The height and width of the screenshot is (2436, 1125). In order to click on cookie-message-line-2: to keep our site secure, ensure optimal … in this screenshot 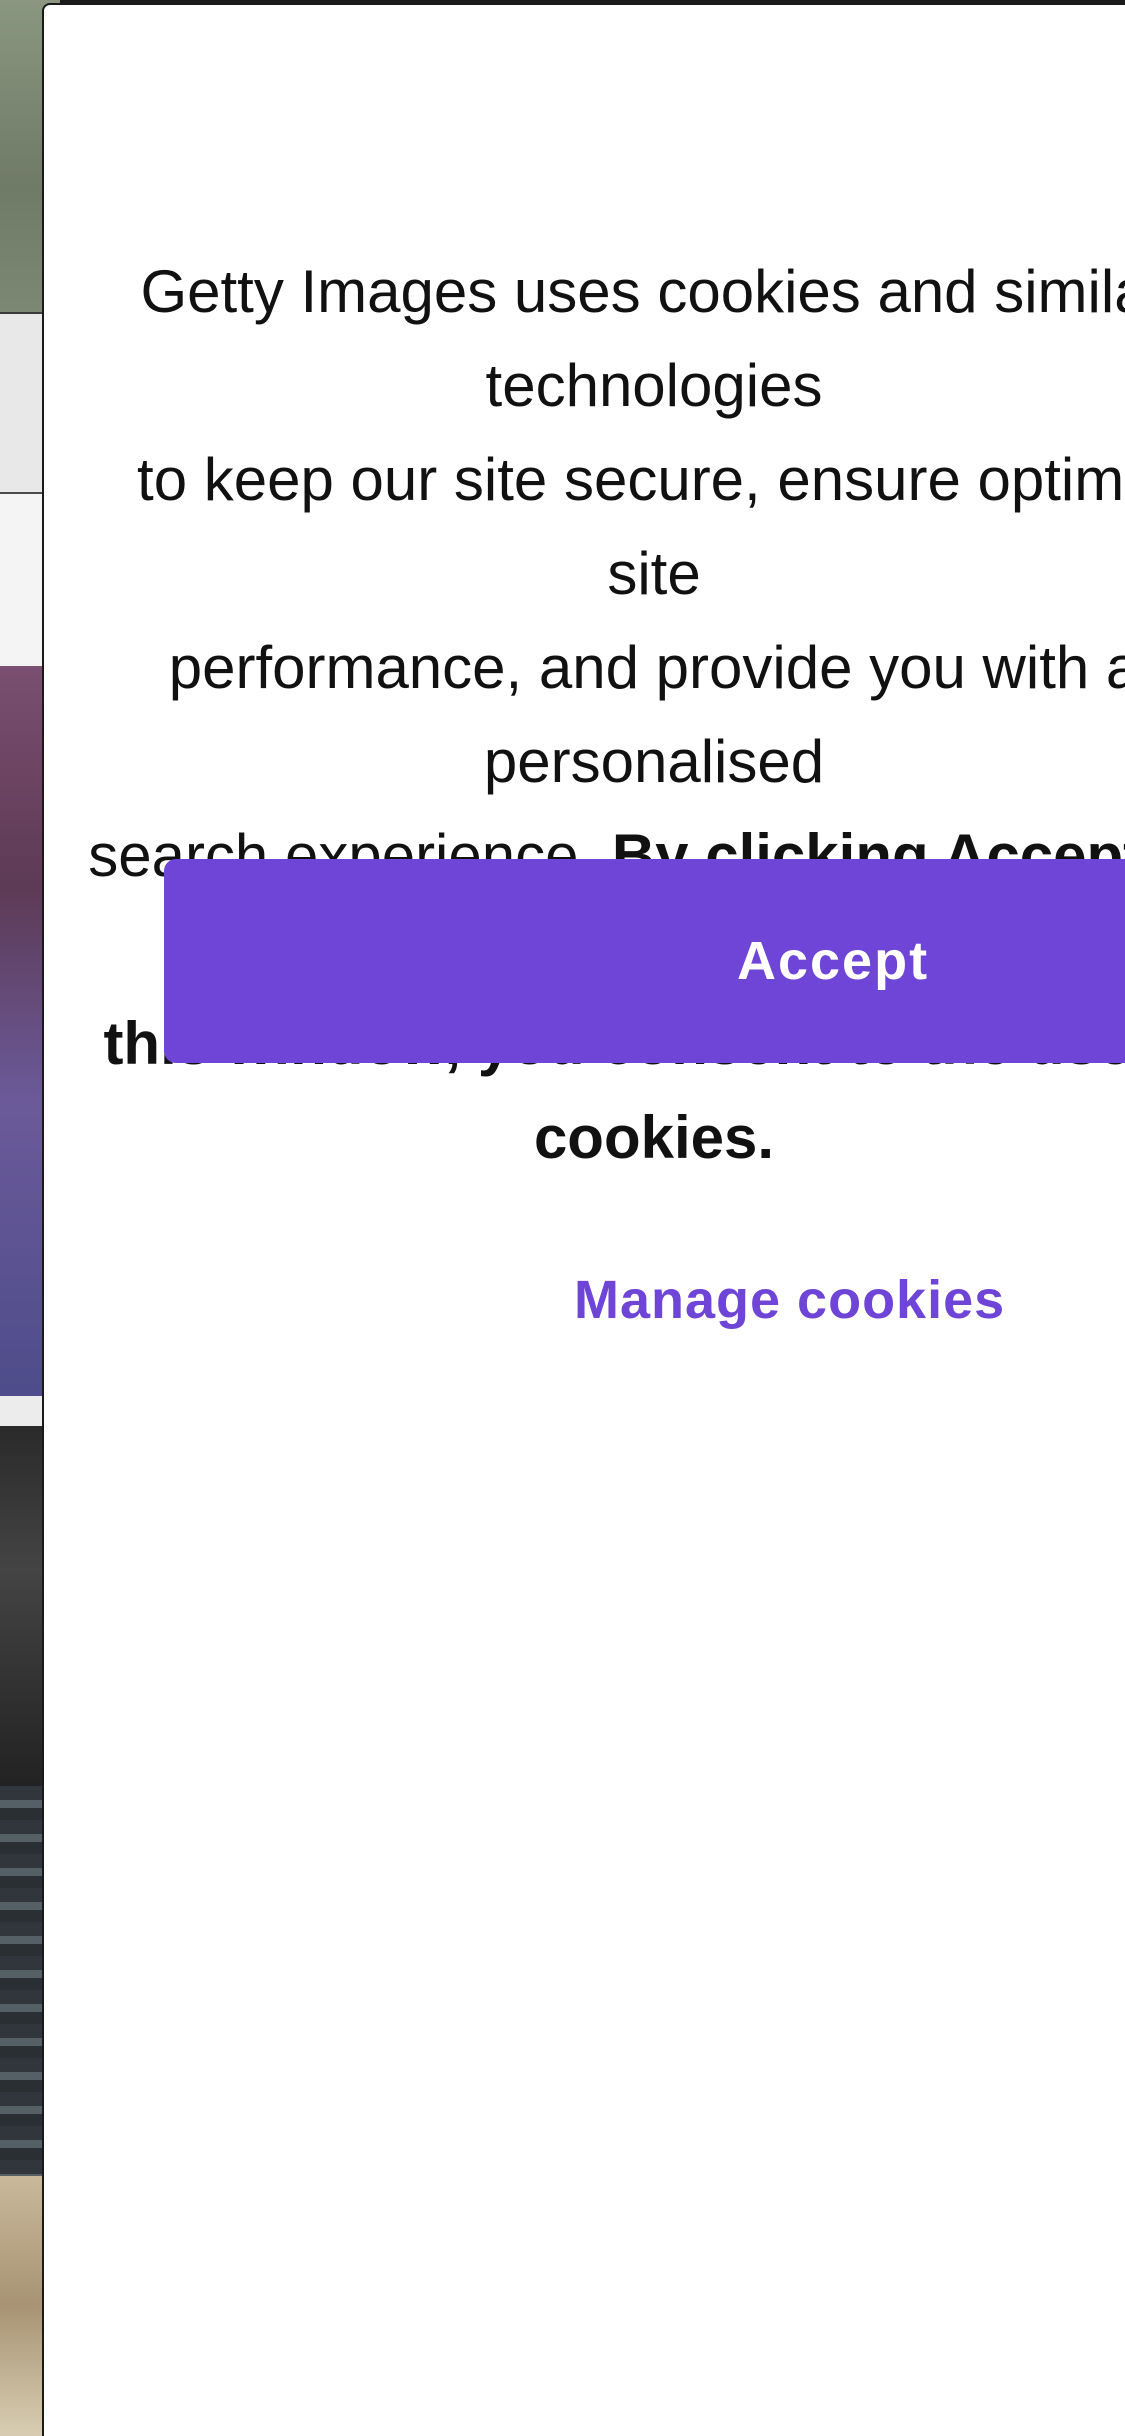, I will do `click(631, 526)`.